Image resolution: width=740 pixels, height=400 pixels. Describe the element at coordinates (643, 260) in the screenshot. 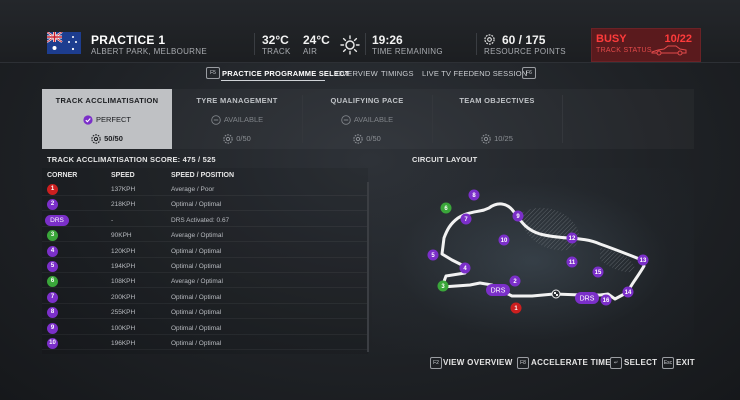

I see `circuit-corner-marker: 13` at that location.